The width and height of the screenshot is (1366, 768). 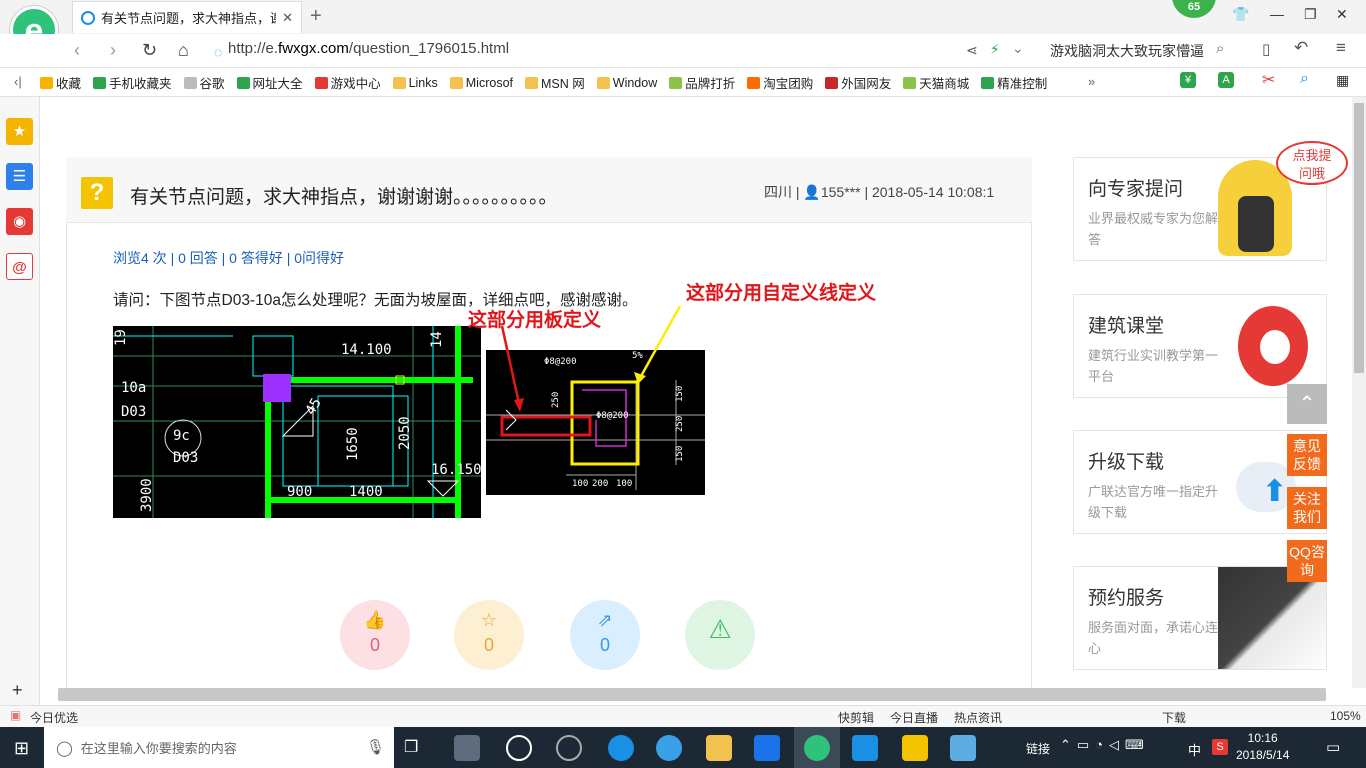 What do you see at coordinates (375, 635) in the screenshot?
I see `like-button: 👍 0` at bounding box center [375, 635].